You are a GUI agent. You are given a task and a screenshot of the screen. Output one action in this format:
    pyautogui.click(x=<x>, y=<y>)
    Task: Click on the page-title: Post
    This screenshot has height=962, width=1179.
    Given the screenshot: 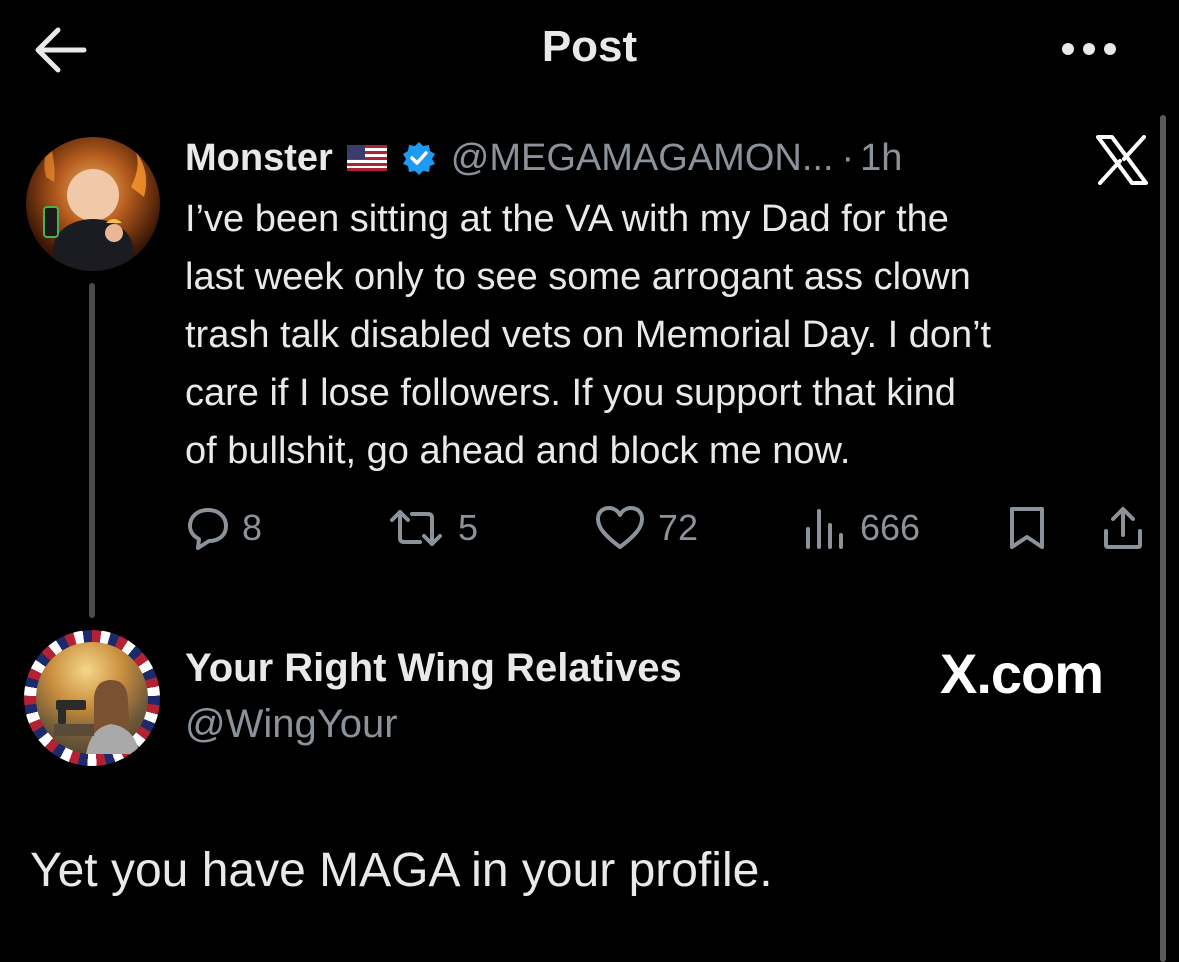 What is the action you would take?
    pyautogui.click(x=589, y=46)
    